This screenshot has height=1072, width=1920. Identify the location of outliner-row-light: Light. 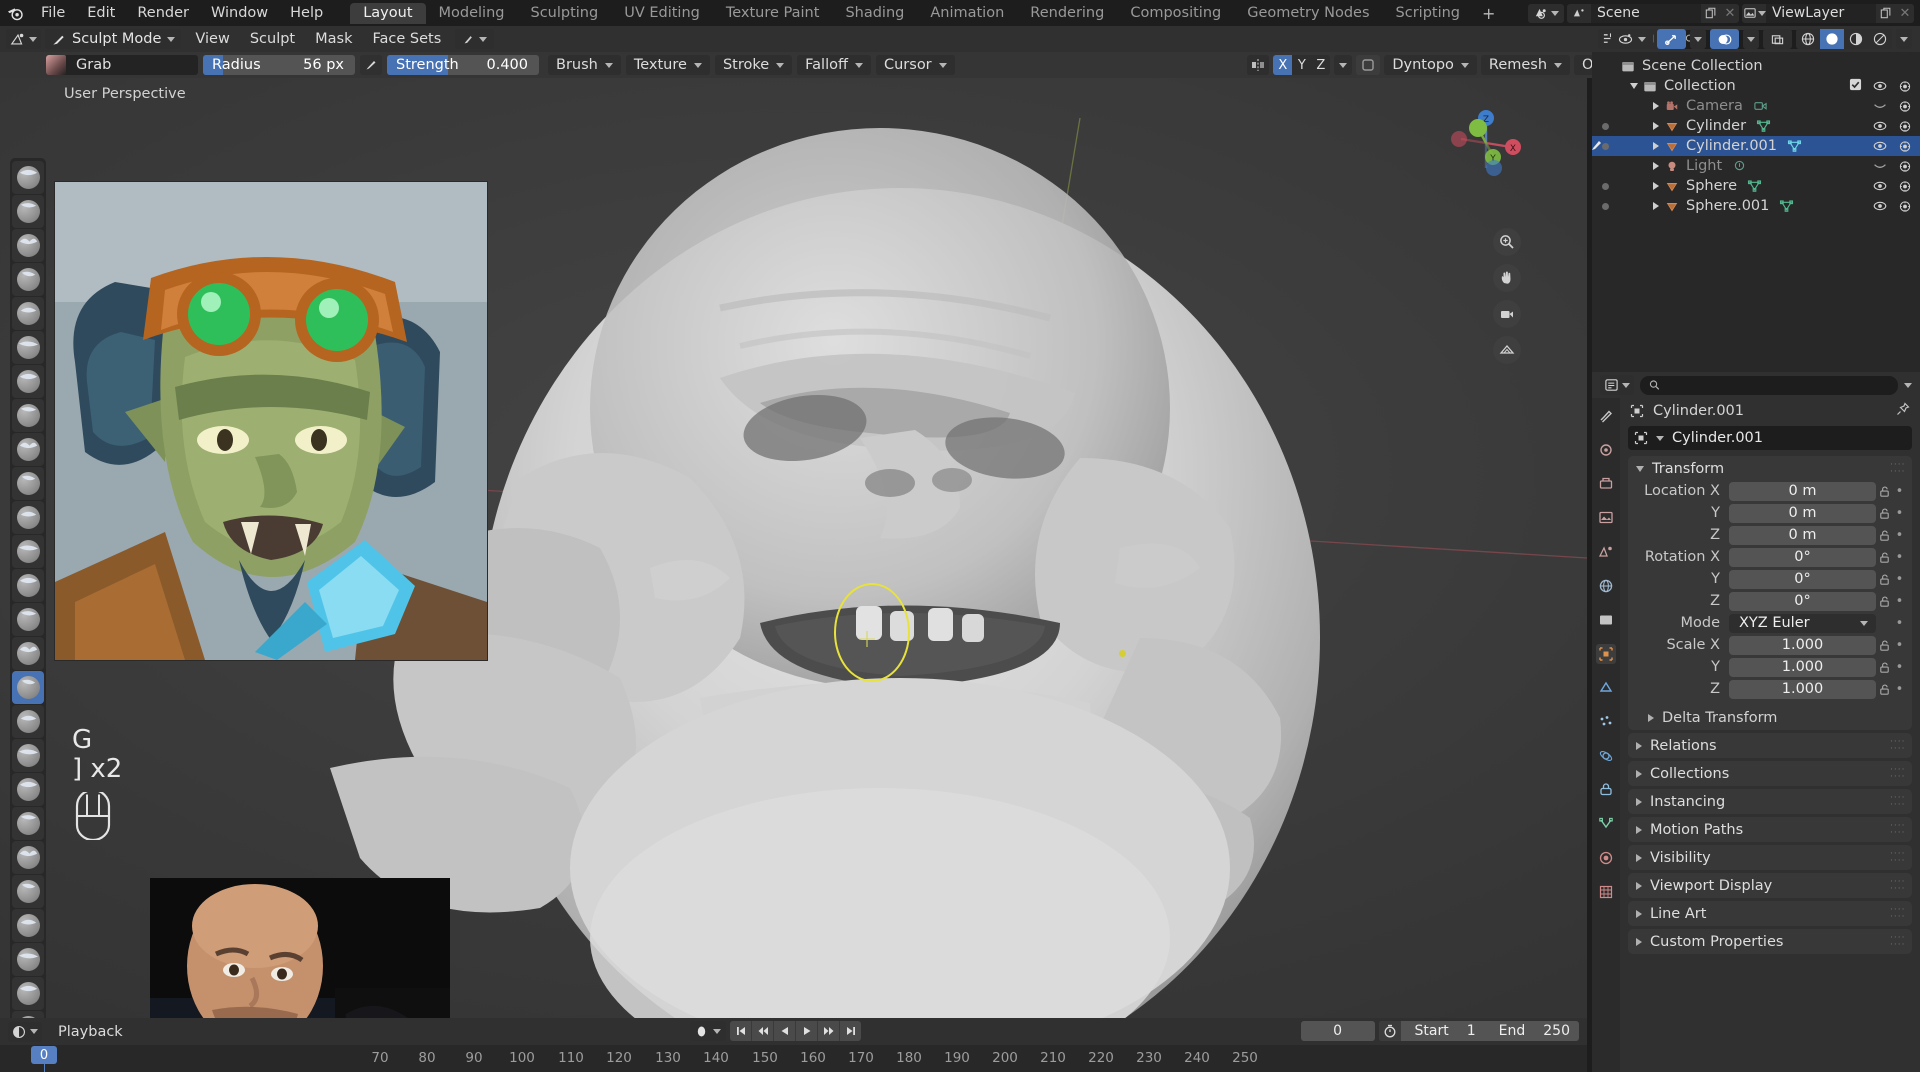
(1756, 166).